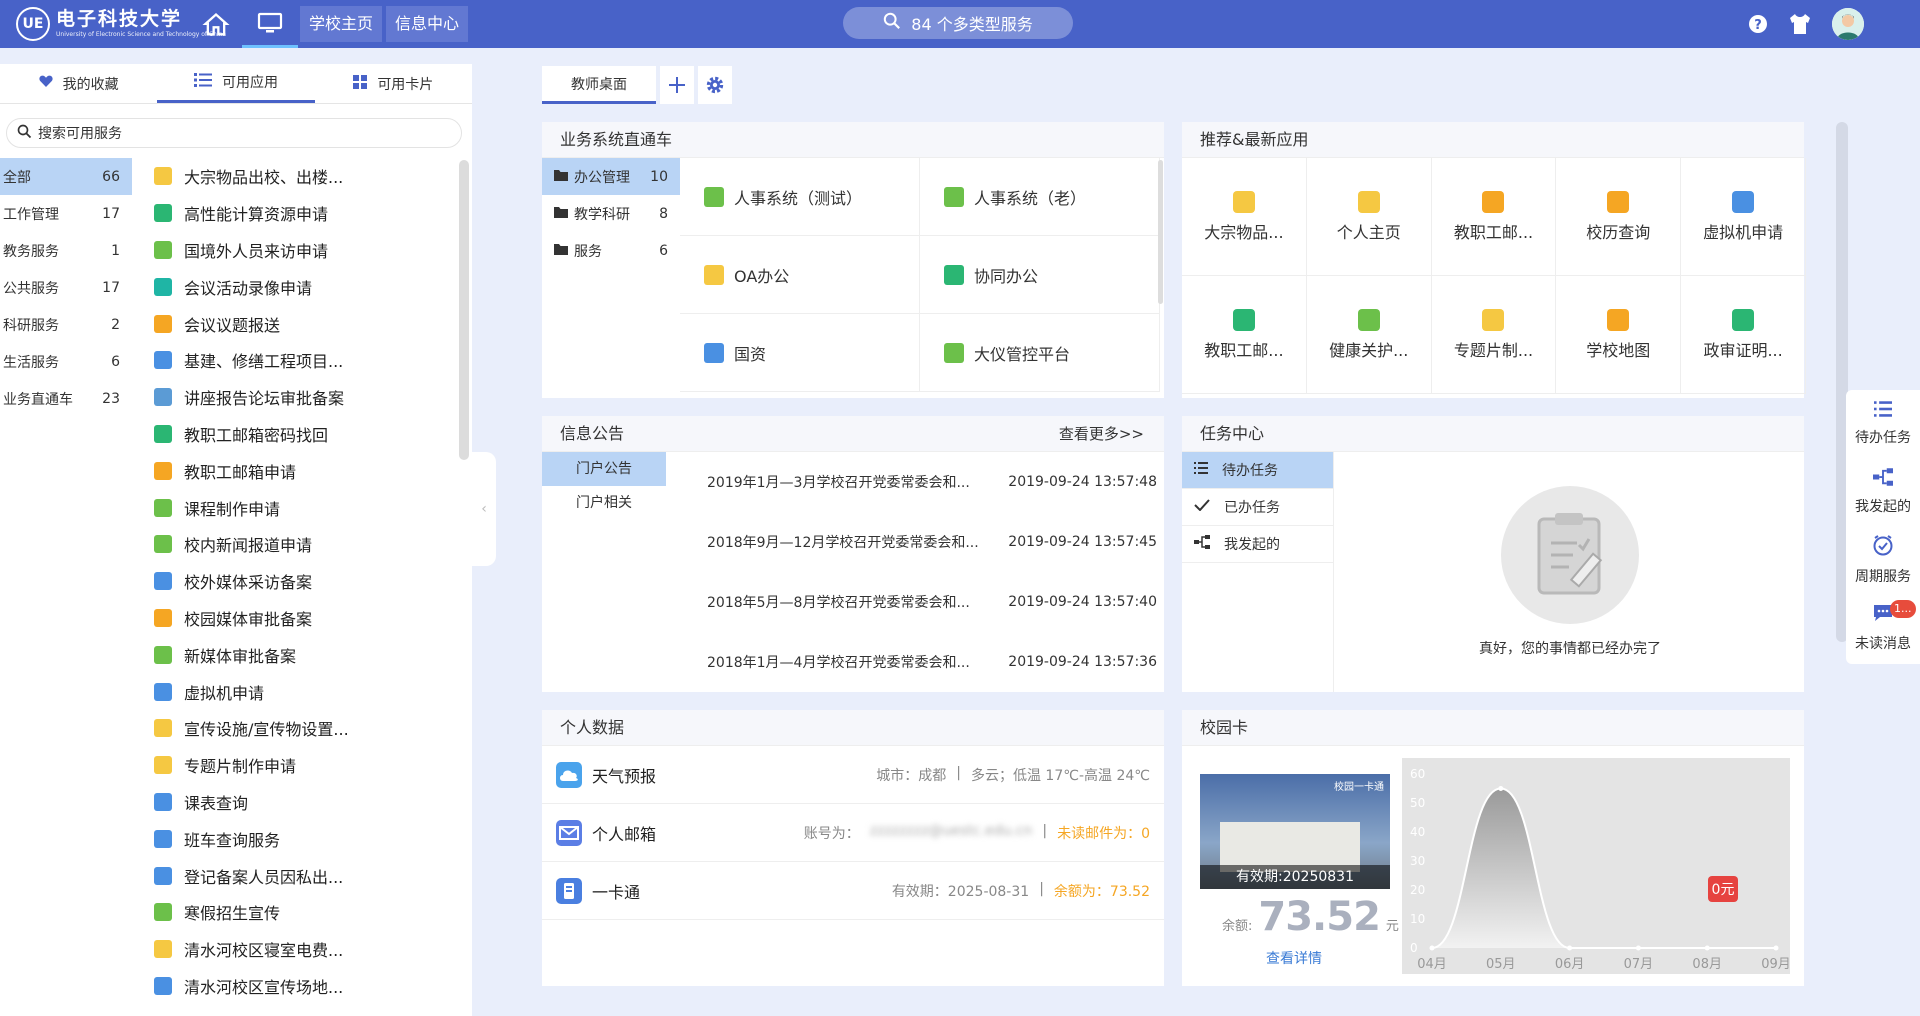 Image resolution: width=1920 pixels, height=1016 pixels. Describe the element at coordinates (1848, 24) in the screenshot. I see `avatar` at that location.